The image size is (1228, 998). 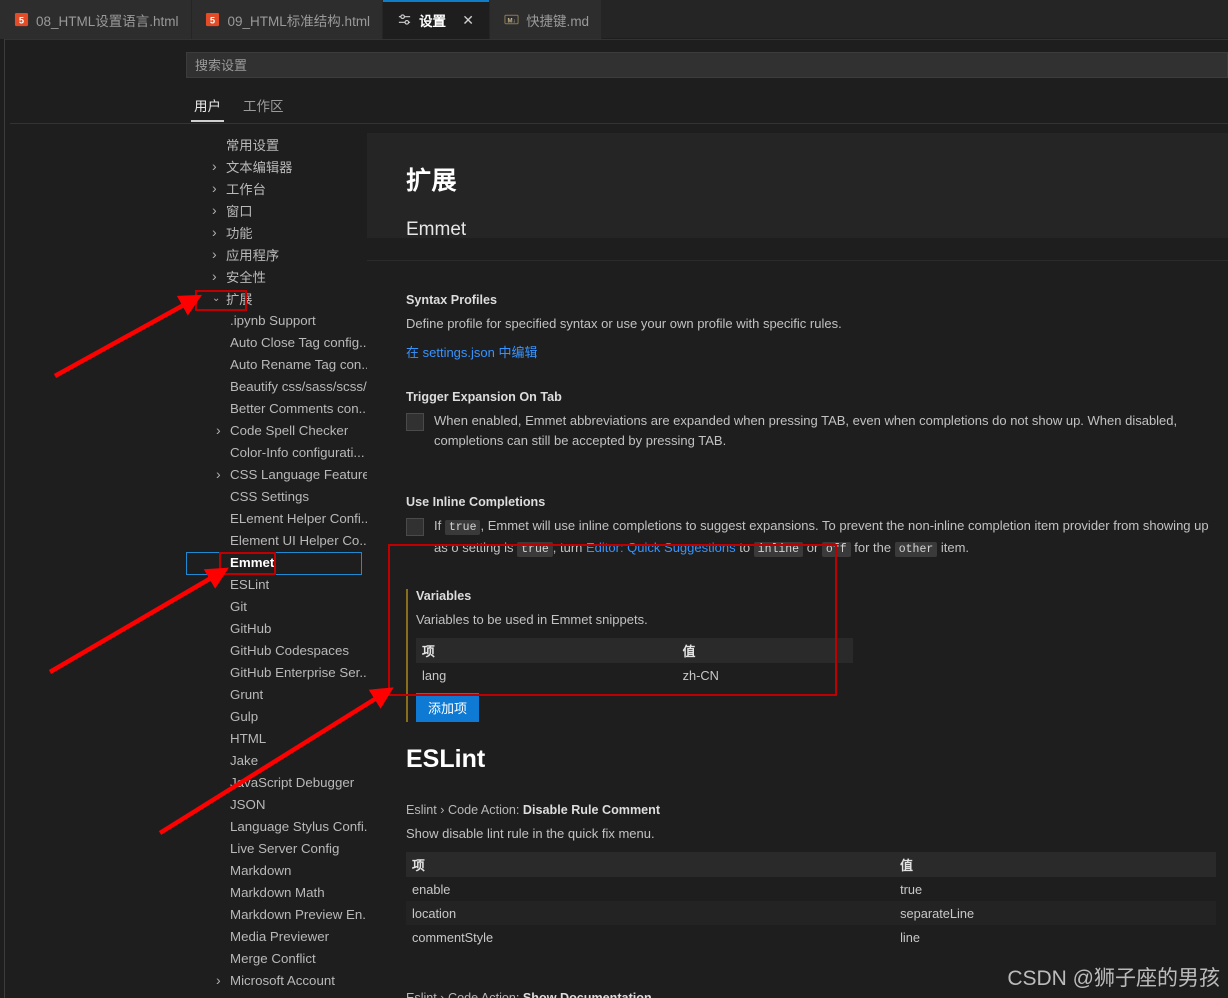 What do you see at coordinates (276, 320) in the screenshot?
I see `toc-item-ipynb-support: .ipynb Support` at bounding box center [276, 320].